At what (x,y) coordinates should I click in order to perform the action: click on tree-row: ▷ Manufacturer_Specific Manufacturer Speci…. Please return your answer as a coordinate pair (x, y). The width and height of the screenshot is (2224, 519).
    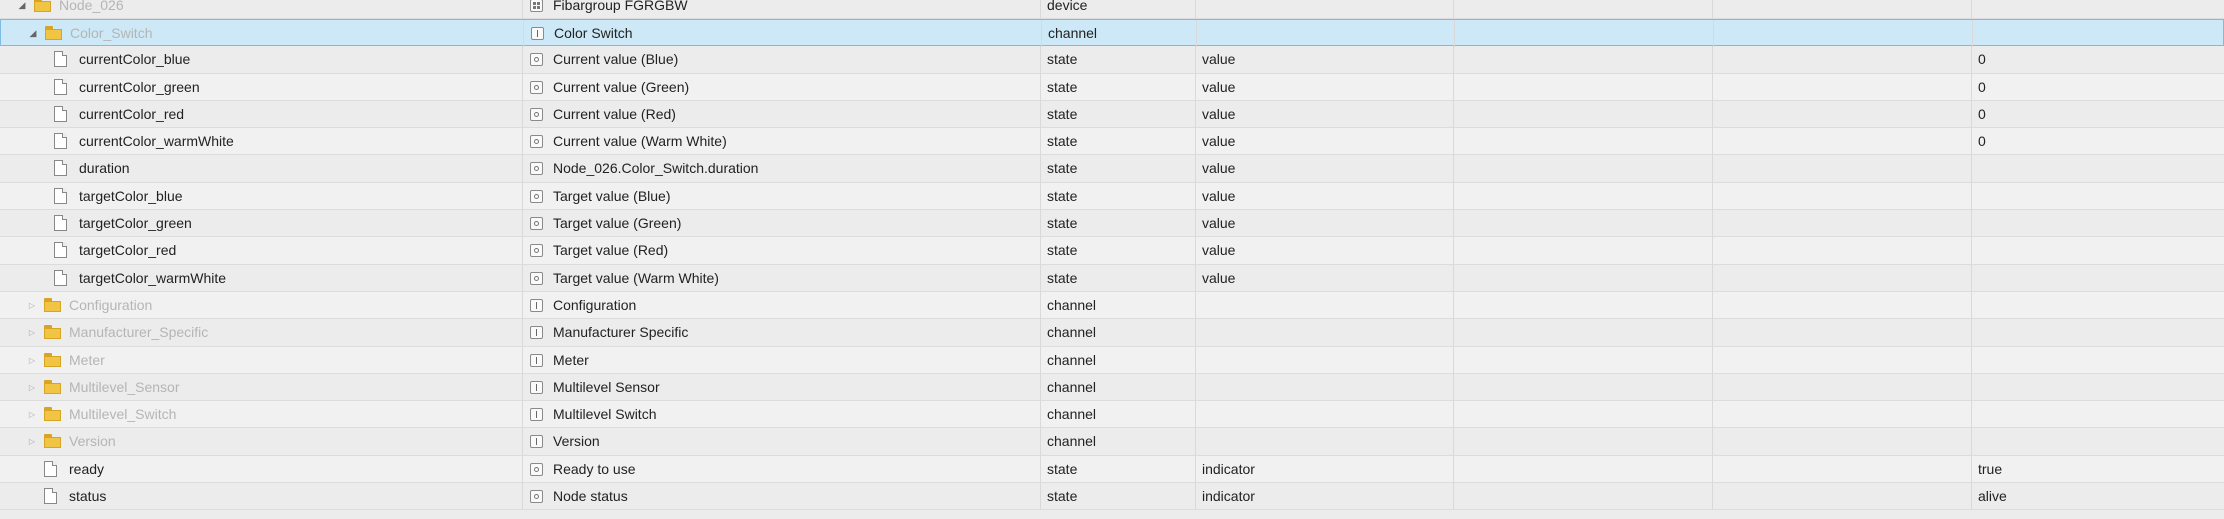
    Looking at the image, I should click on (1112, 333).